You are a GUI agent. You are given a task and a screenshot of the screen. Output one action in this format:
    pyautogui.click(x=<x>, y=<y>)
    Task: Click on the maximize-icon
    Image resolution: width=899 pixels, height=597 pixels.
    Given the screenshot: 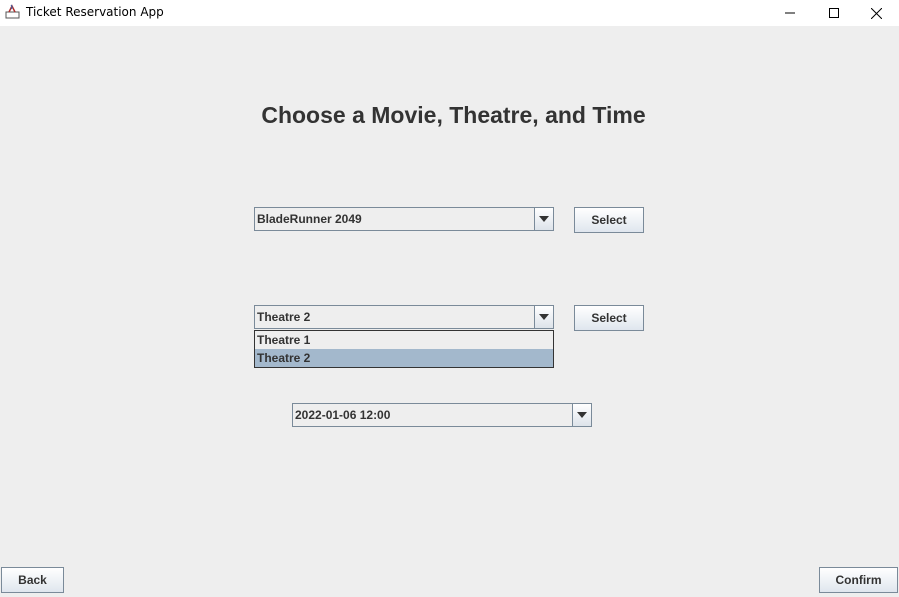 What is the action you would take?
    pyautogui.click(x=834, y=13)
    